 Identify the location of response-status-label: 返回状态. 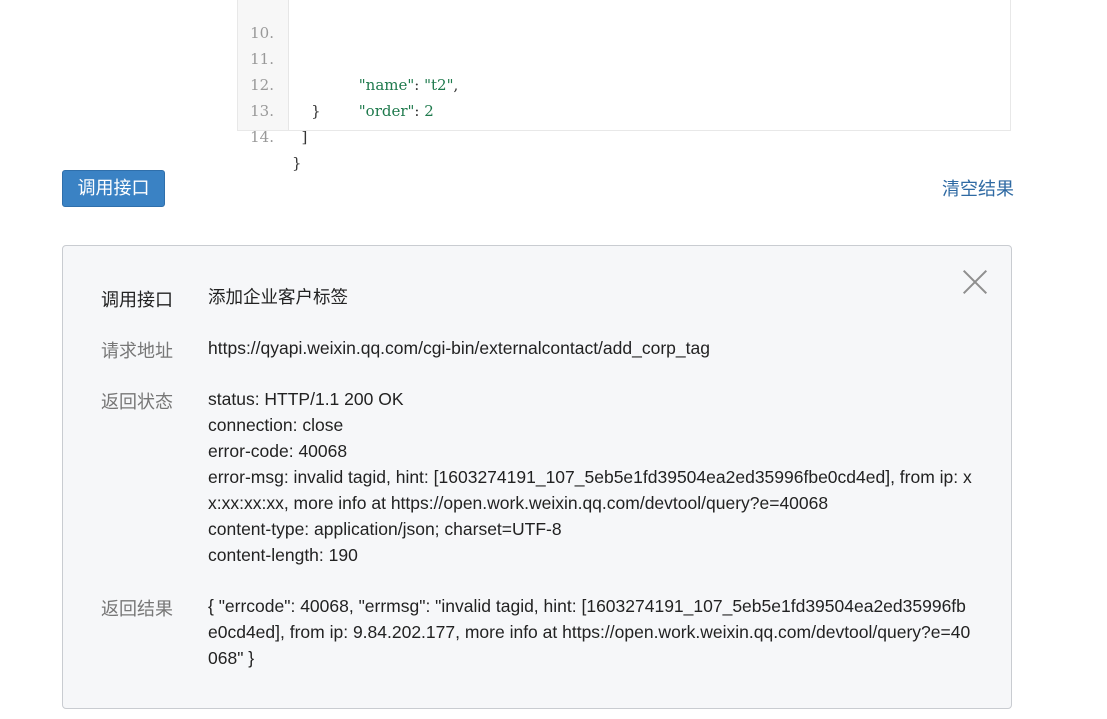
(137, 402).